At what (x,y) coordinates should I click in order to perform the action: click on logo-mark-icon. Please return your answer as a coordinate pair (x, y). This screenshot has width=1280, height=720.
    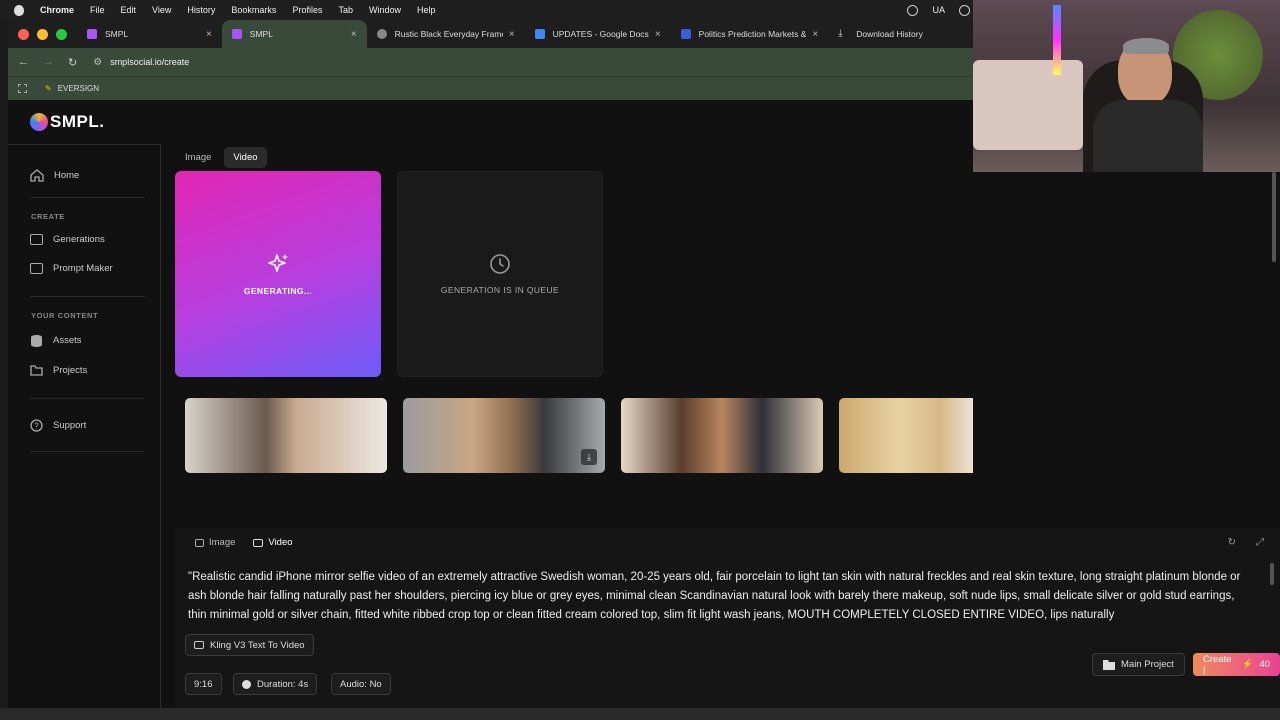
    Looking at the image, I should click on (39, 122).